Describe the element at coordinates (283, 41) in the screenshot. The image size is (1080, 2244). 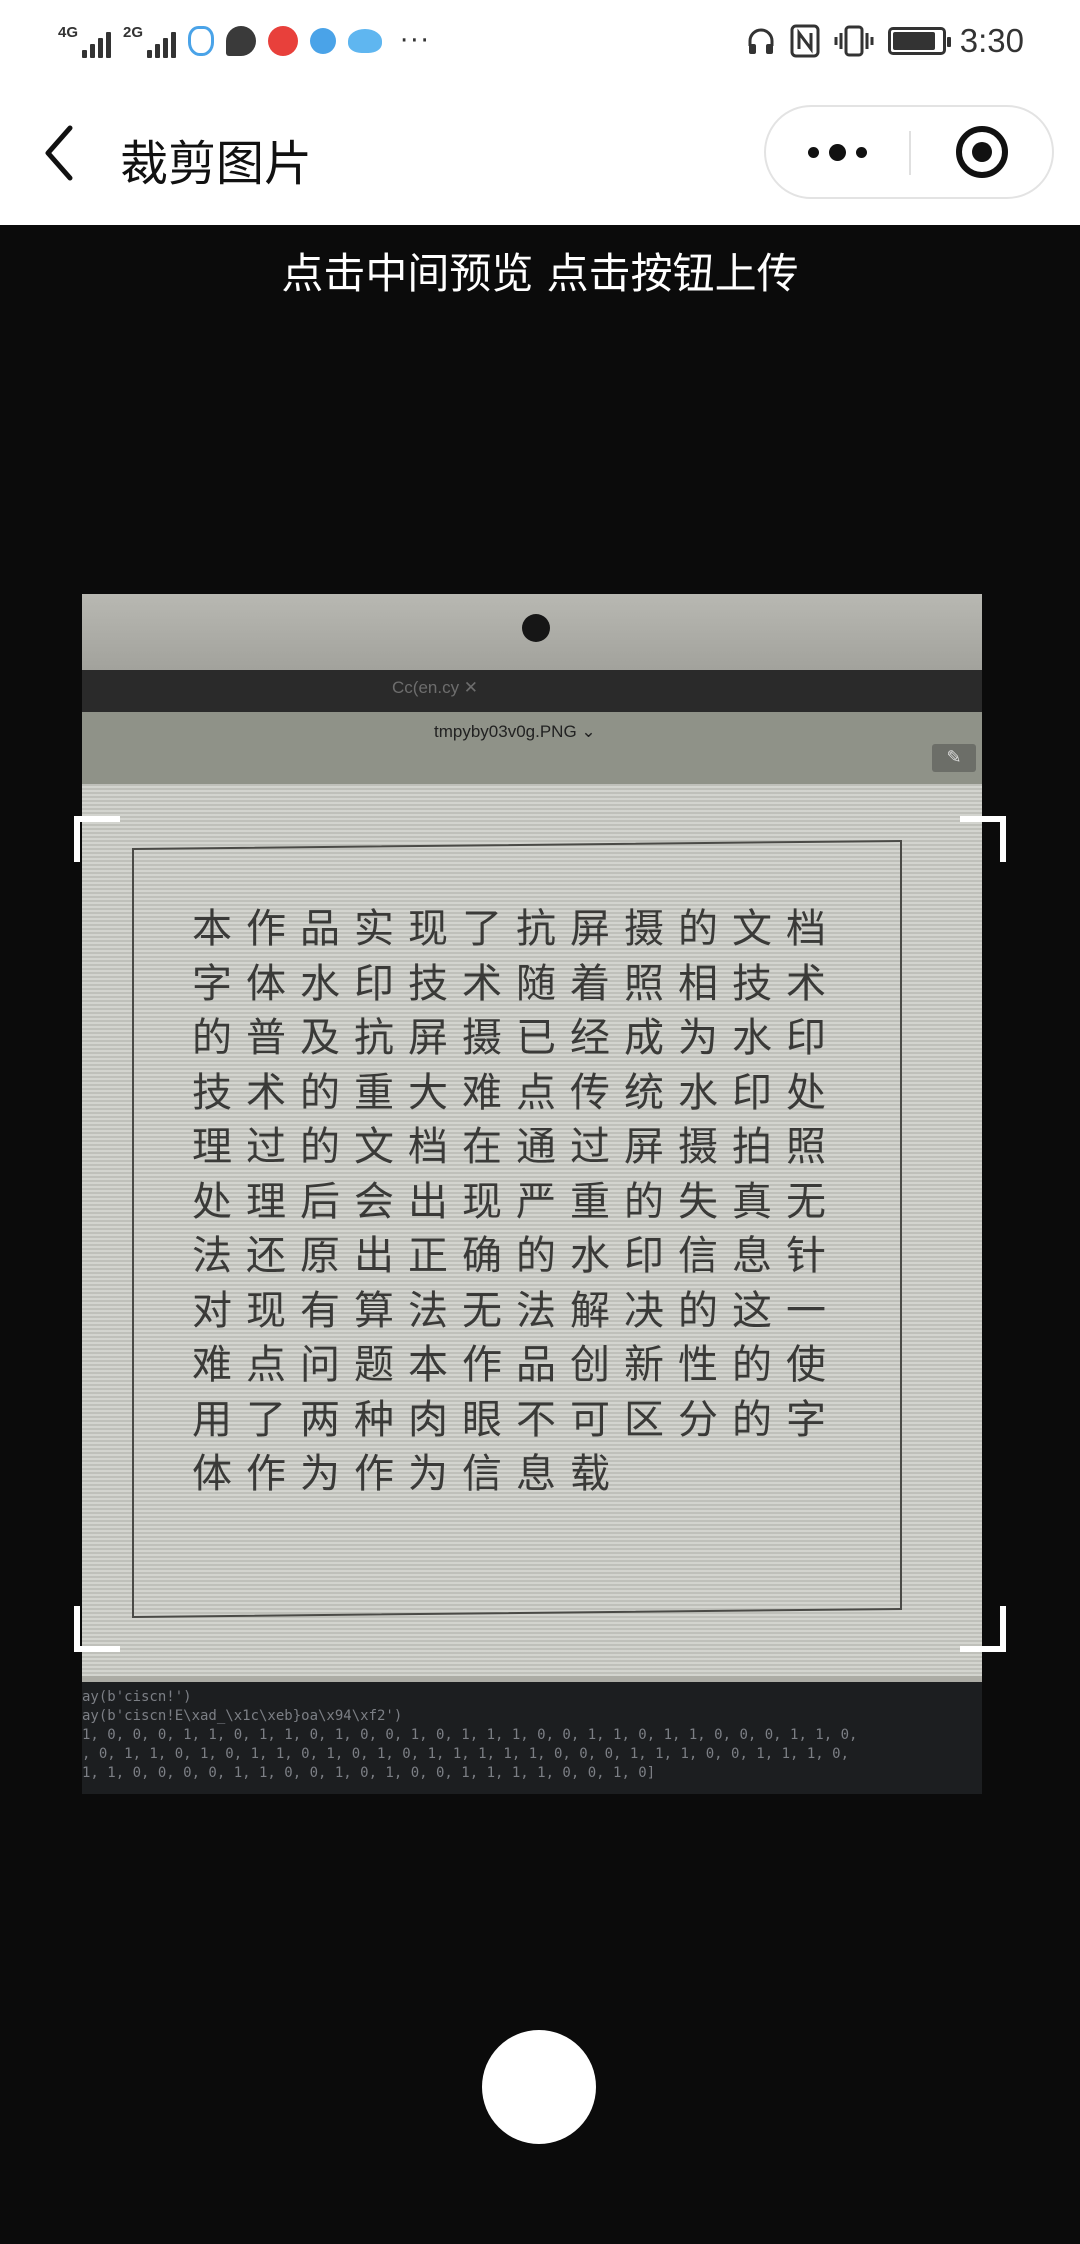
I see `netease-music-icon` at that location.